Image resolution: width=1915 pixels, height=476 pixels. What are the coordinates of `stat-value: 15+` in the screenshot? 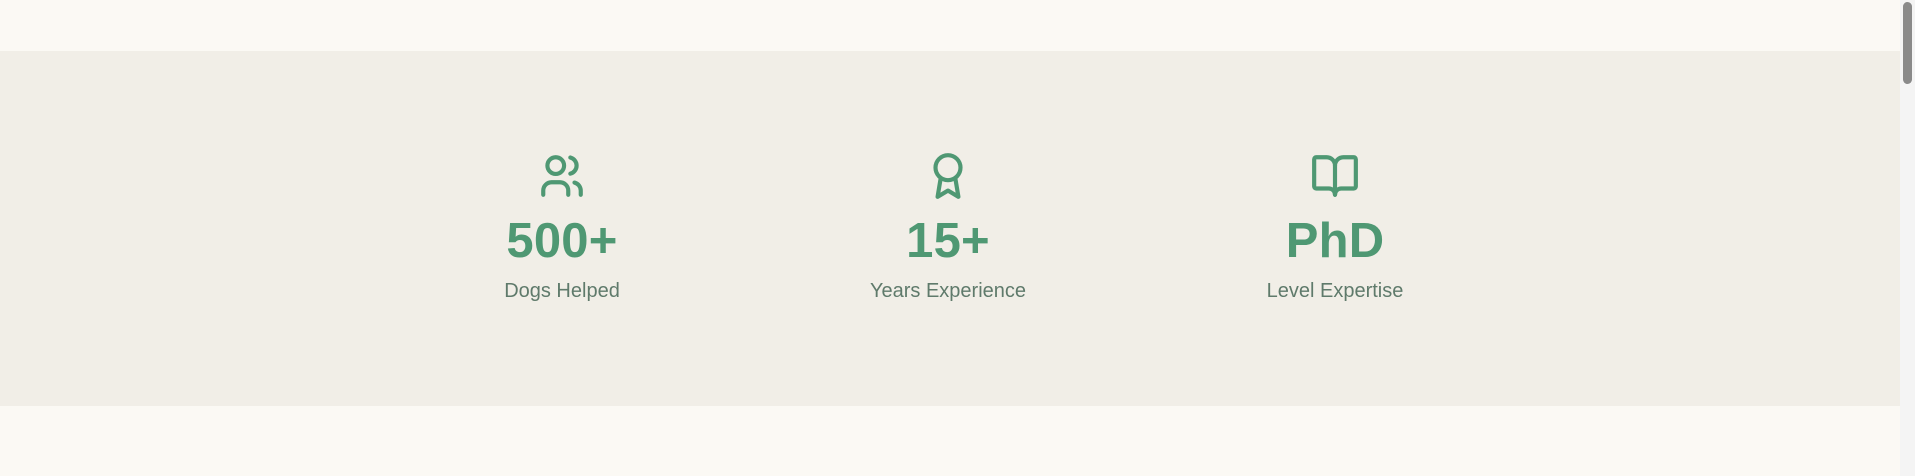 It's located at (948, 241).